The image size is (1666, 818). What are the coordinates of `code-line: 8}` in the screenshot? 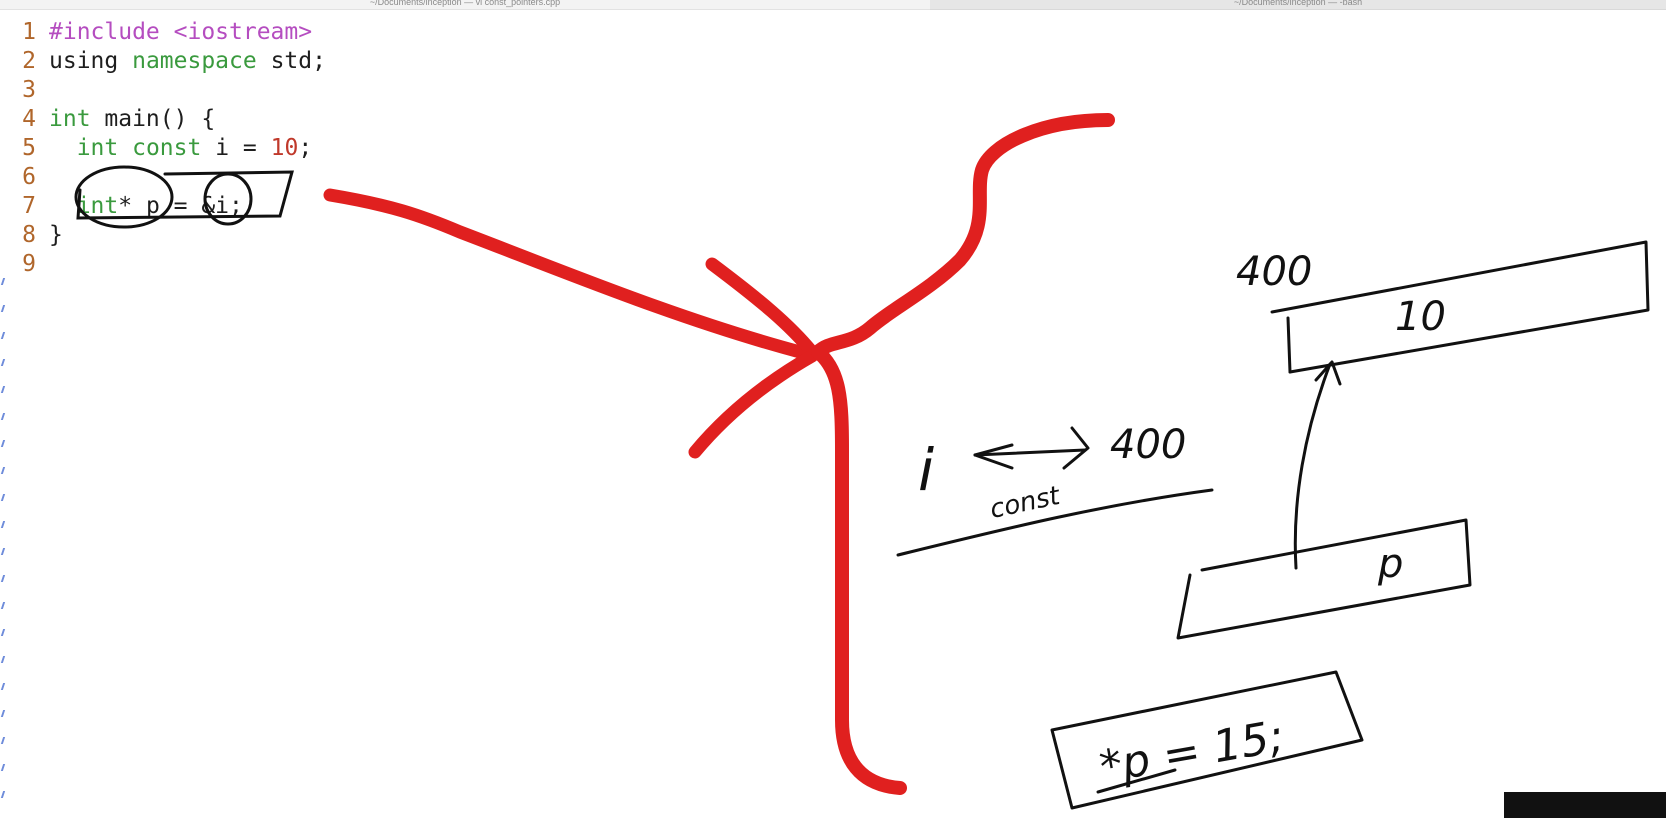 It's located at (31, 235).